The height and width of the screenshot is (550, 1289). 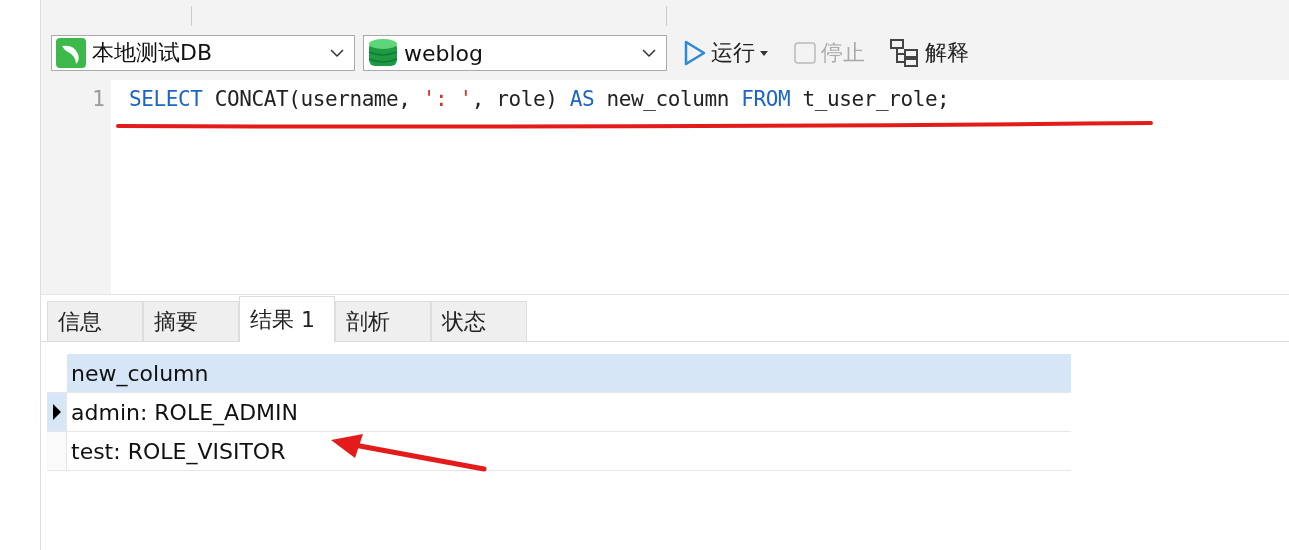 I want to click on row-indicator, so click(x=57, y=412).